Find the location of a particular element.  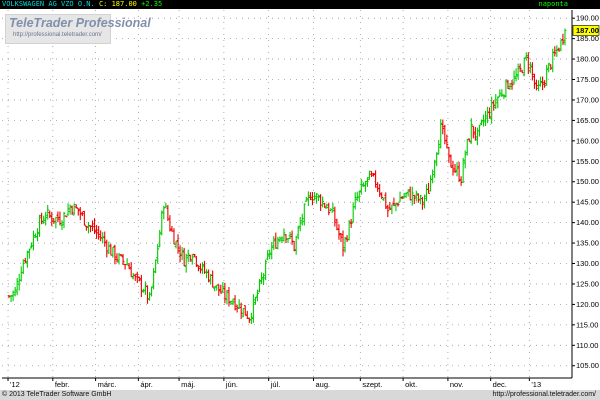

x-tick-label: máj. is located at coordinates (188, 384).